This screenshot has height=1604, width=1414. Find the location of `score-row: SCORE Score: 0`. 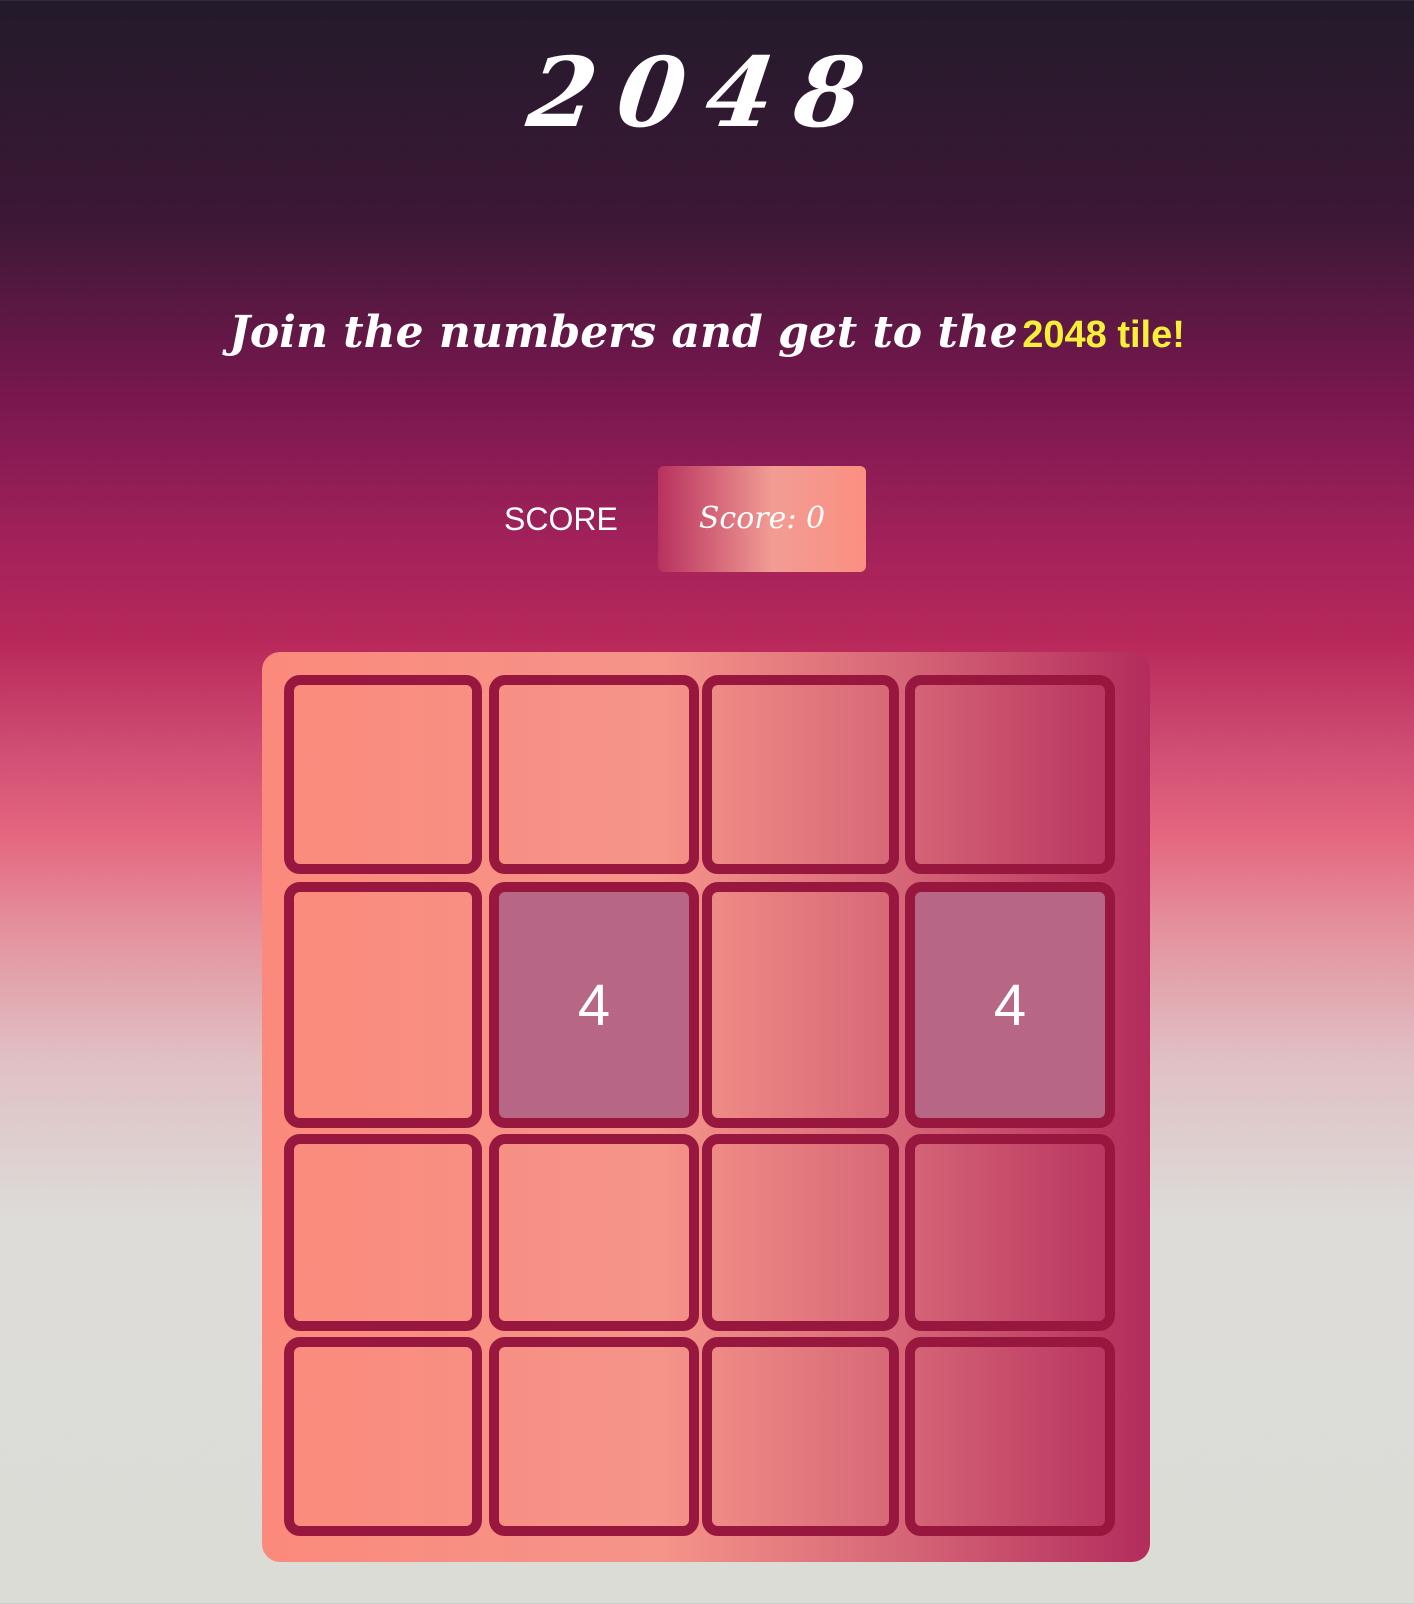

score-row: SCORE Score: 0 is located at coordinates (707, 519).